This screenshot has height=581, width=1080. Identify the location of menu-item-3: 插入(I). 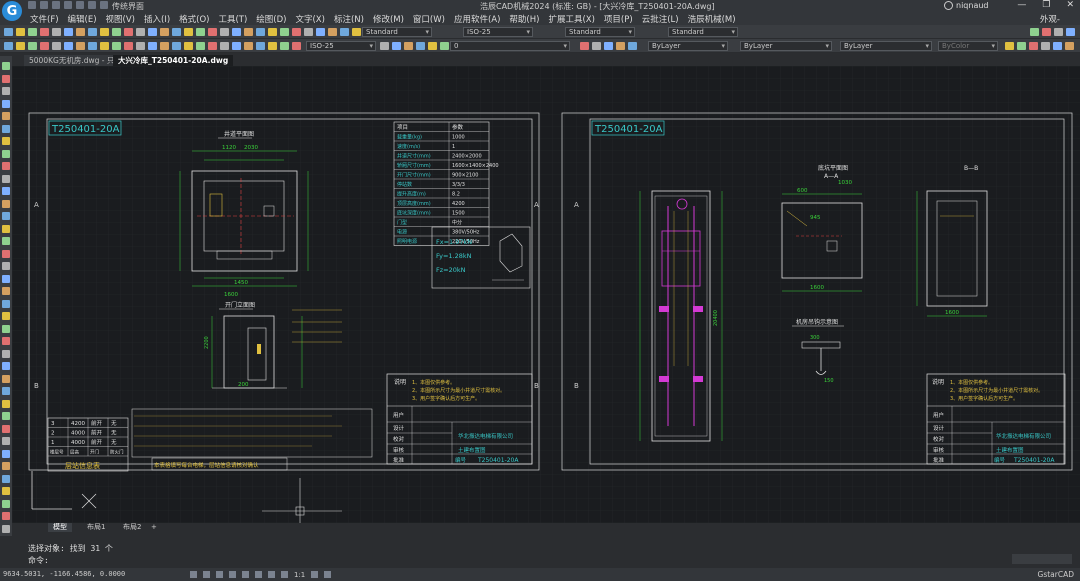
(157, 19).